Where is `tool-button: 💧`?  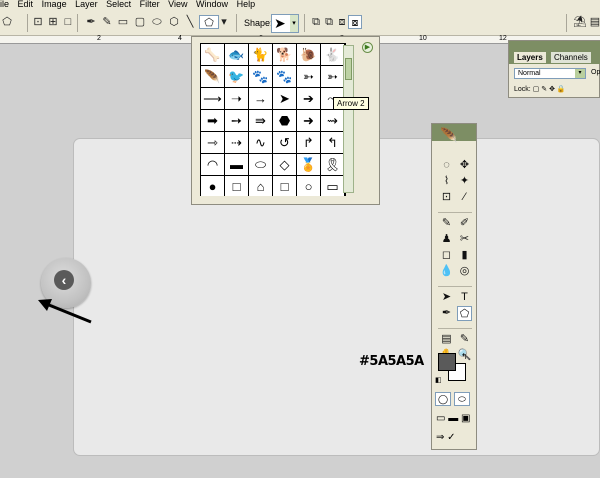 tool-button: 💧 is located at coordinates (446, 271).